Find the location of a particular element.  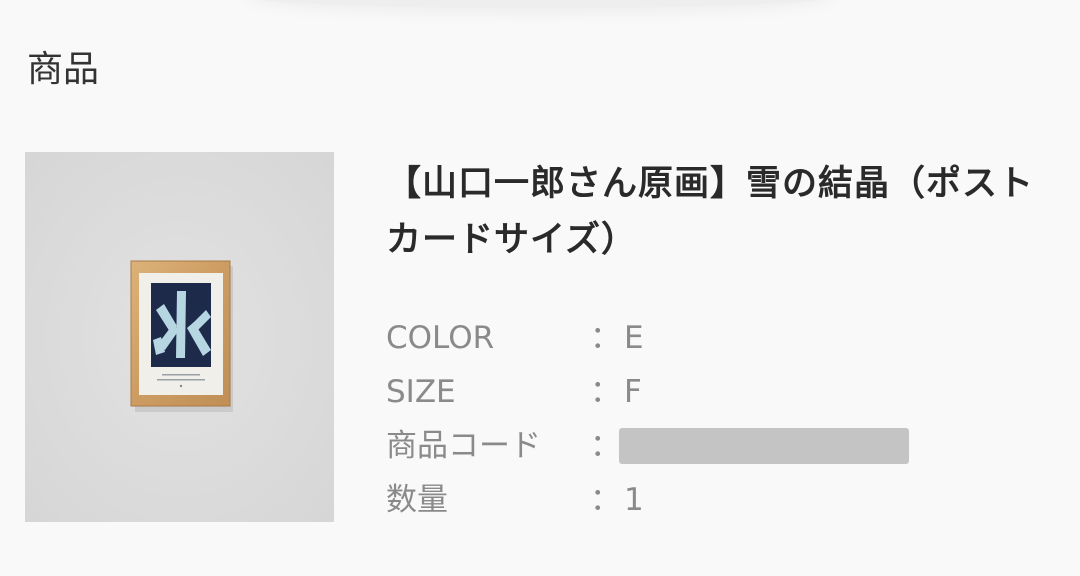

size-value: F is located at coordinates (633, 392).